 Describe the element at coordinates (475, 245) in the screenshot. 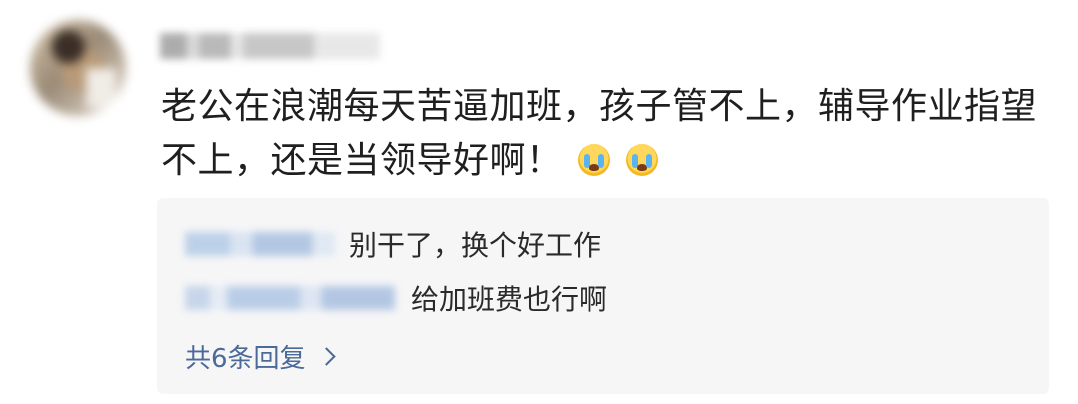

I see `reply-text: 别干了，换个好工作` at that location.